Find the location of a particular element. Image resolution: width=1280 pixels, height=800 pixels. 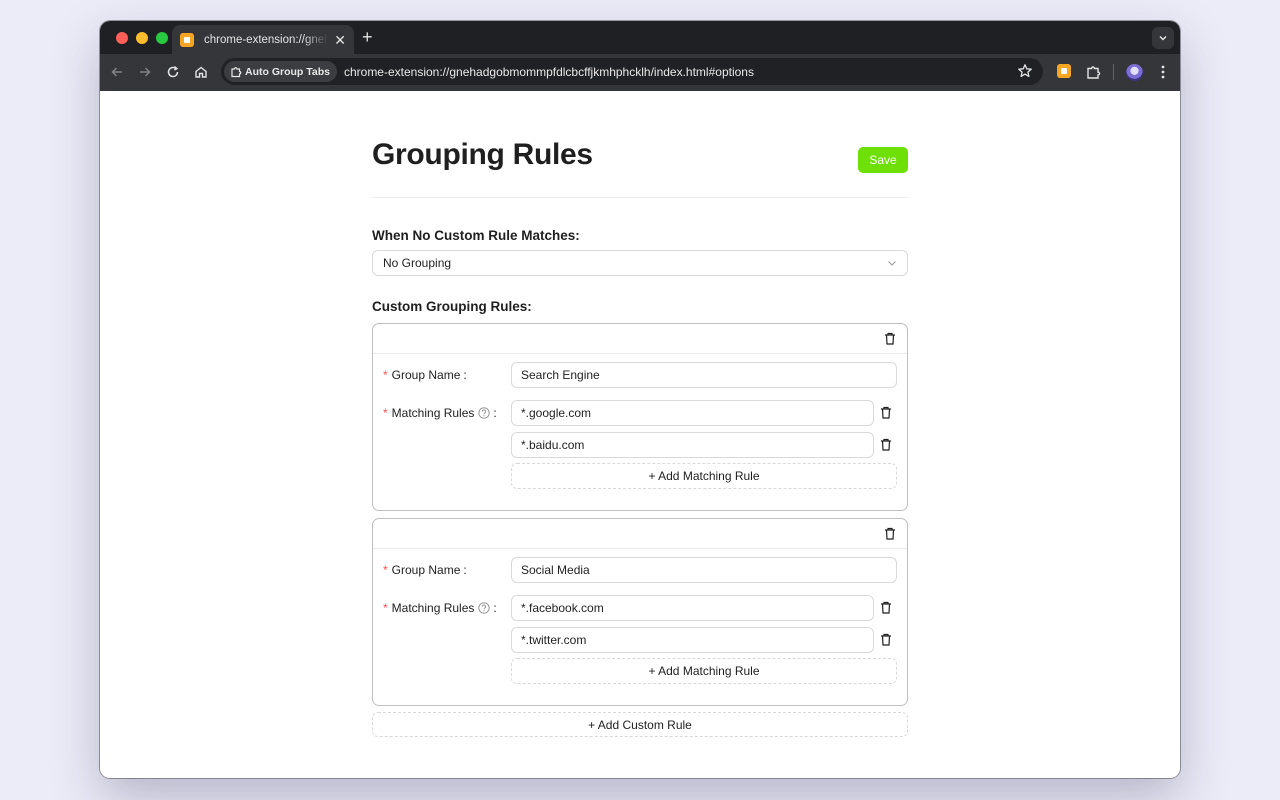

window-controls is located at coordinates (142, 38).